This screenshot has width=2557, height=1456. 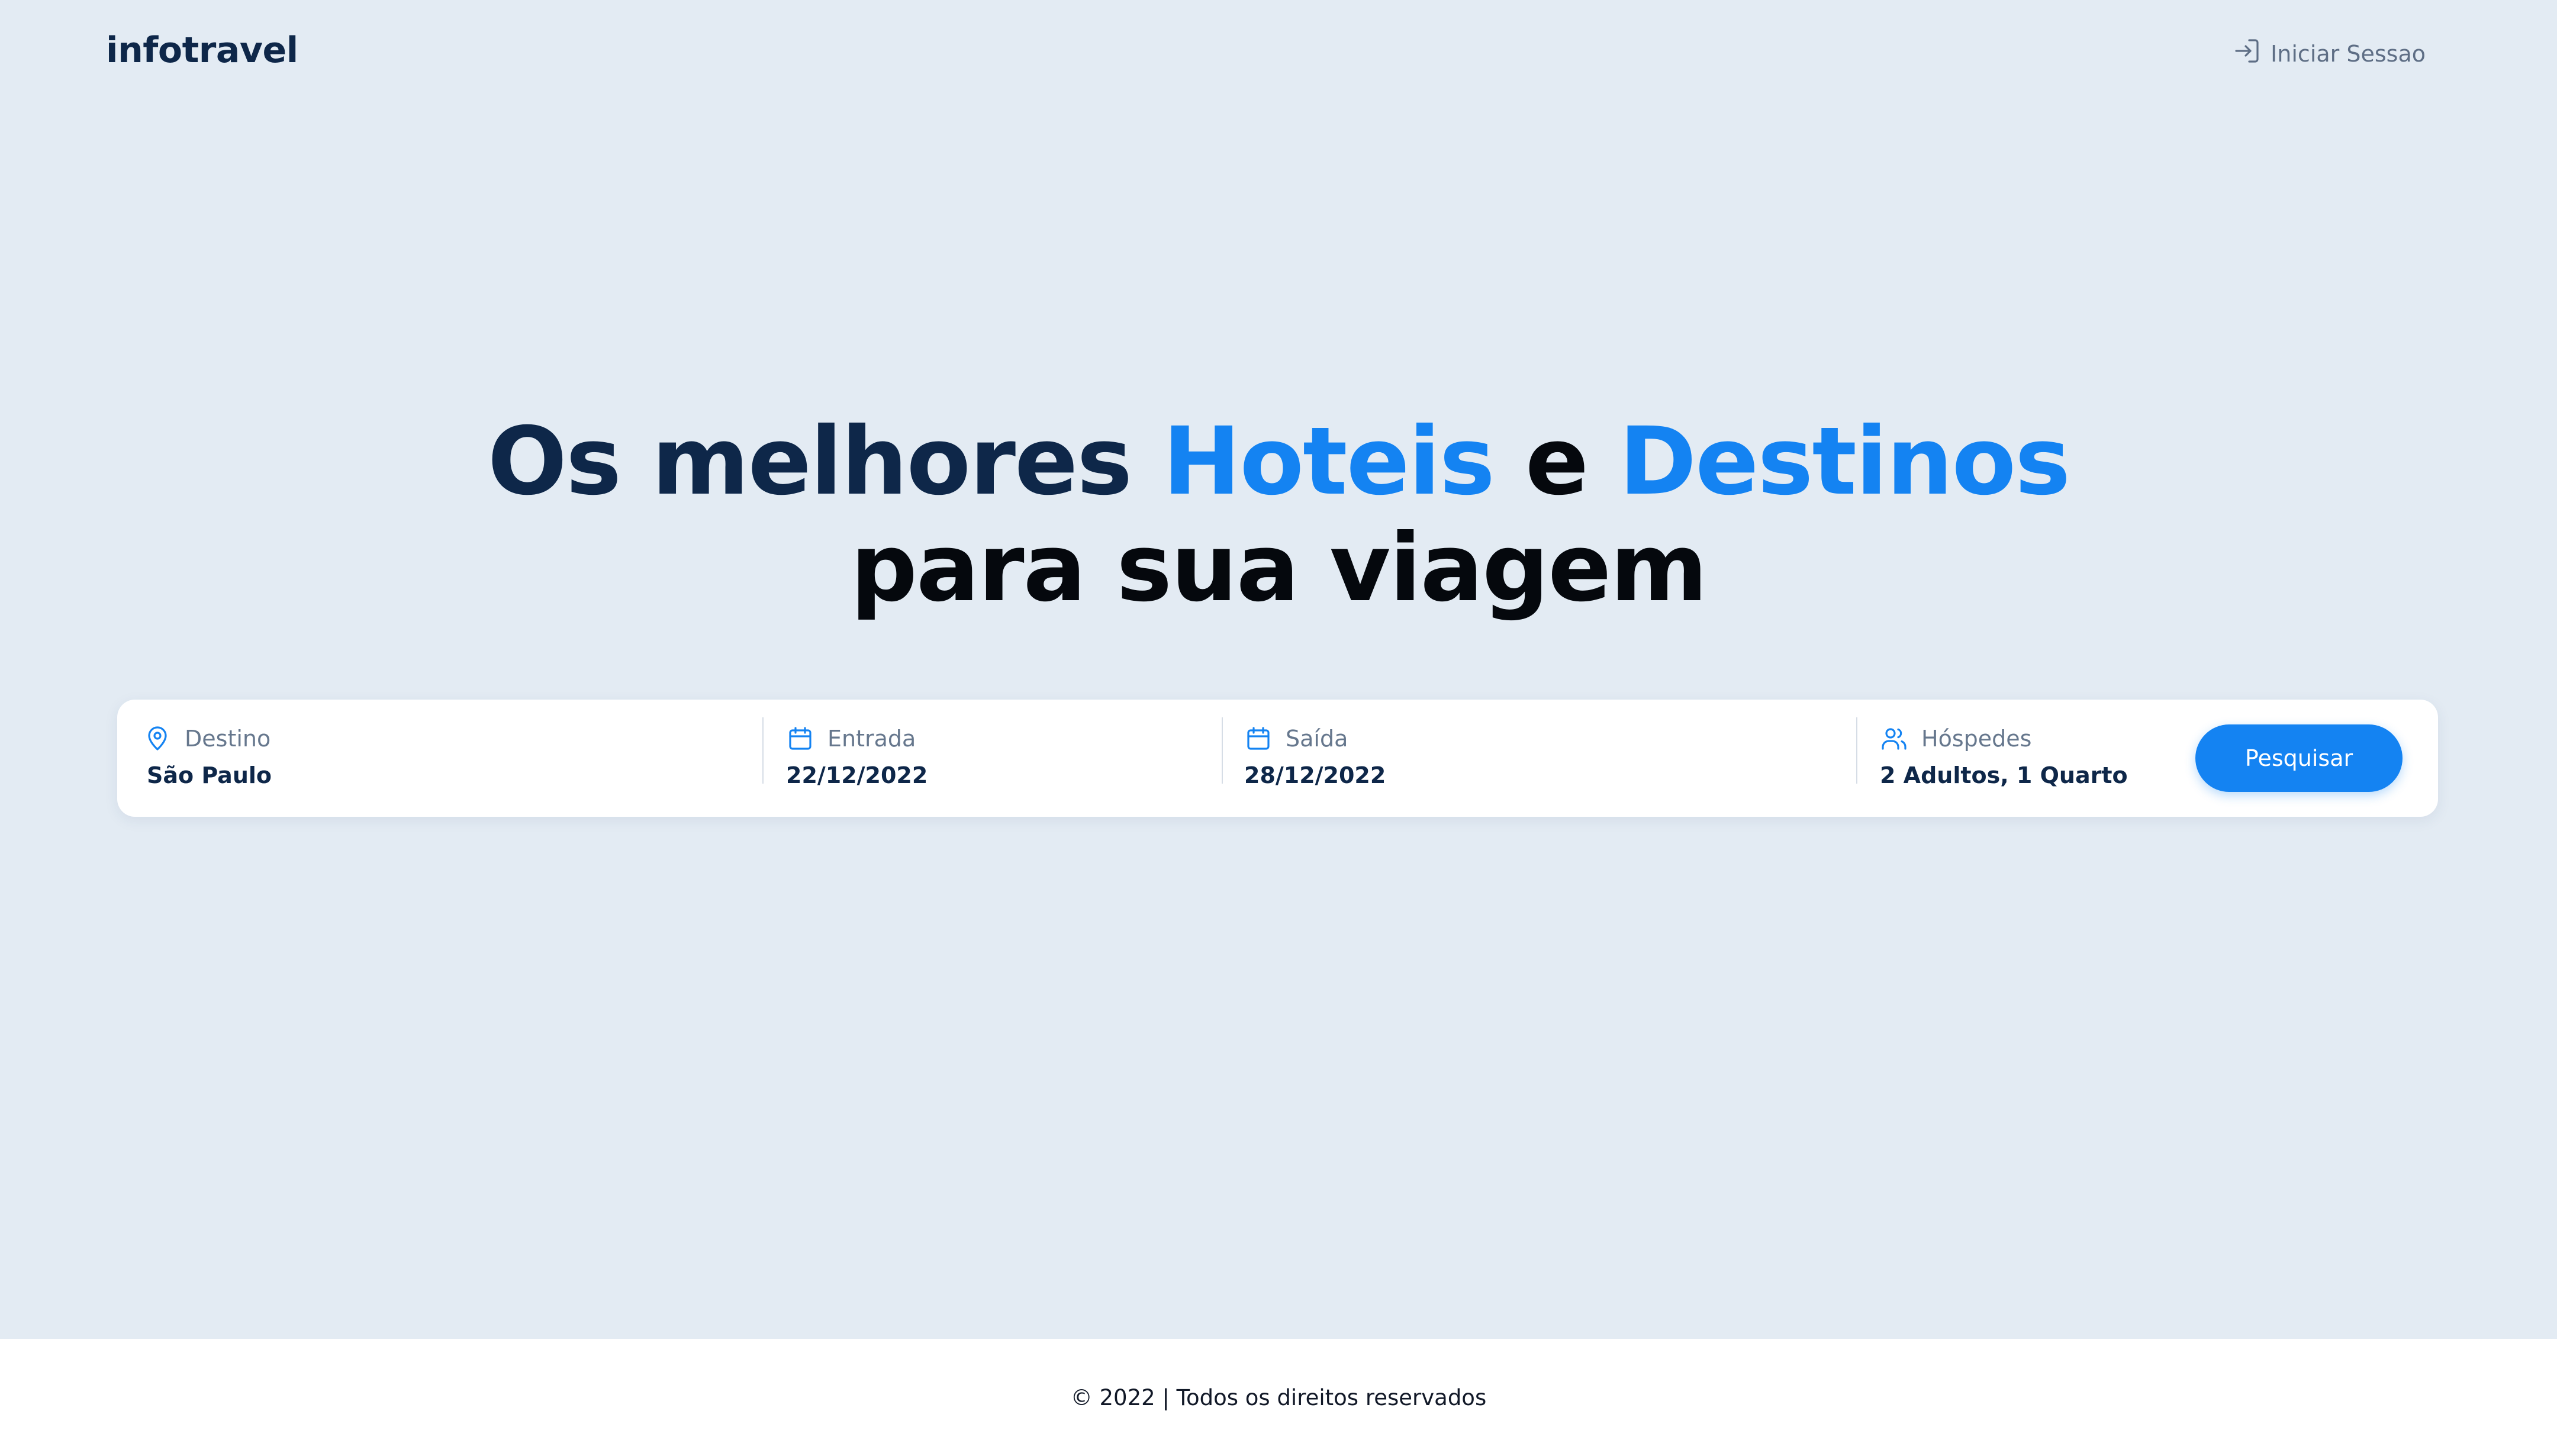 I want to click on users-icon, so click(x=1894, y=738).